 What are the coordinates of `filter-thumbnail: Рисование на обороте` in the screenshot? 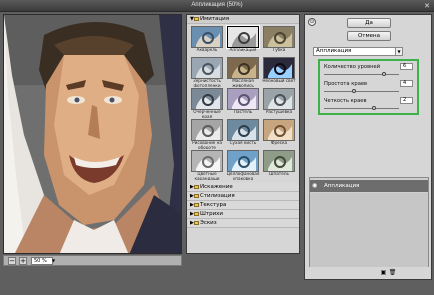 It's located at (207, 134).